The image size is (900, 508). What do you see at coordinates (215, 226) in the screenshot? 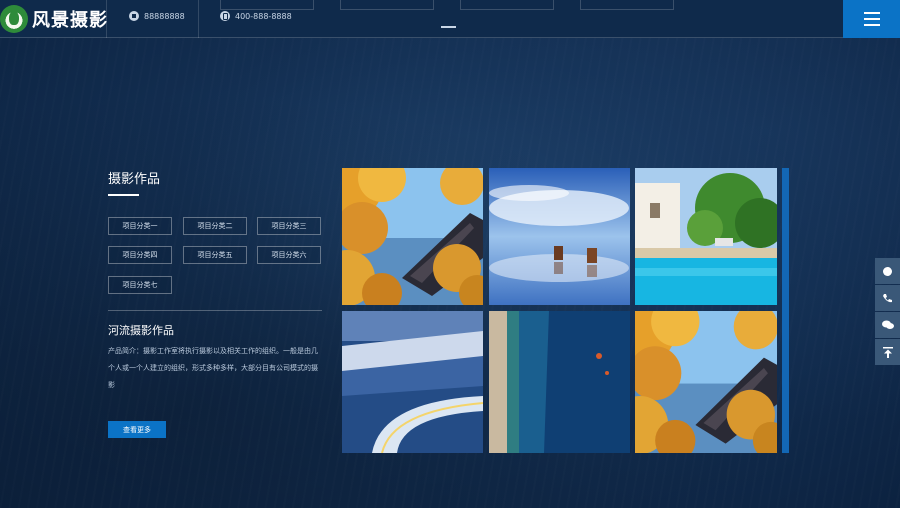
I see `category-button: 项目分类二` at bounding box center [215, 226].